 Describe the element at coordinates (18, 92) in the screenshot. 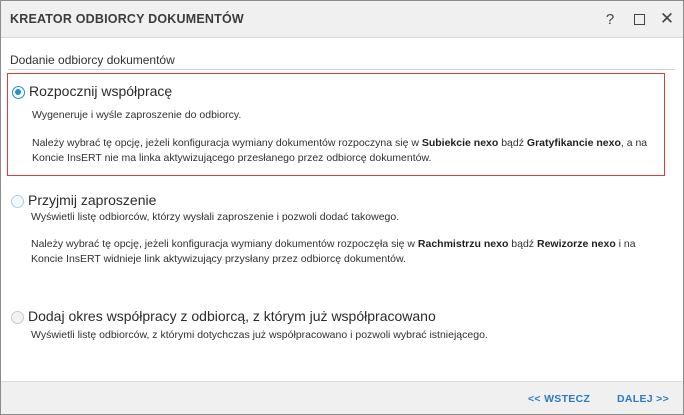

I see `radio-start-cooperation` at that location.